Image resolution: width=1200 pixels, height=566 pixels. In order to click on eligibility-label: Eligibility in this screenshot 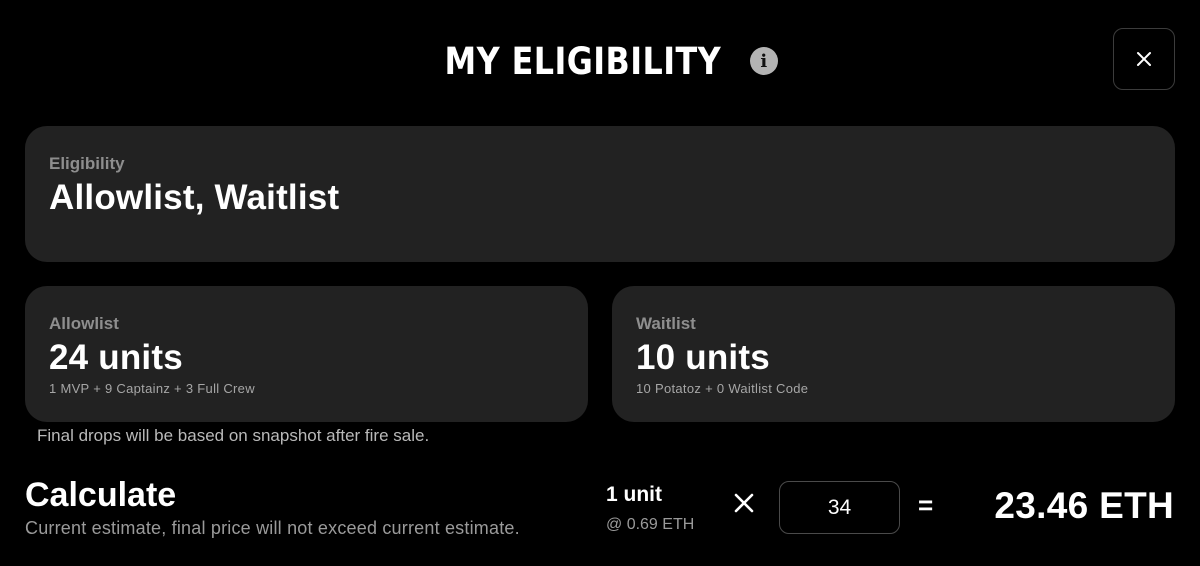, I will do `click(87, 163)`.